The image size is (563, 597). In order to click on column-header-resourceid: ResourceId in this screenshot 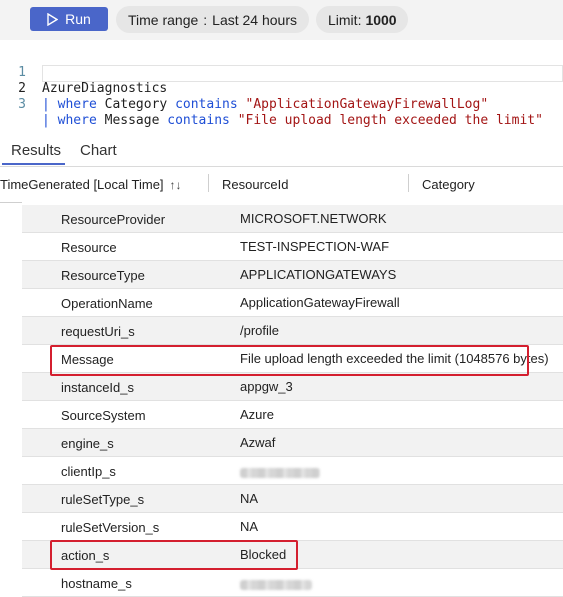, I will do `click(255, 184)`.